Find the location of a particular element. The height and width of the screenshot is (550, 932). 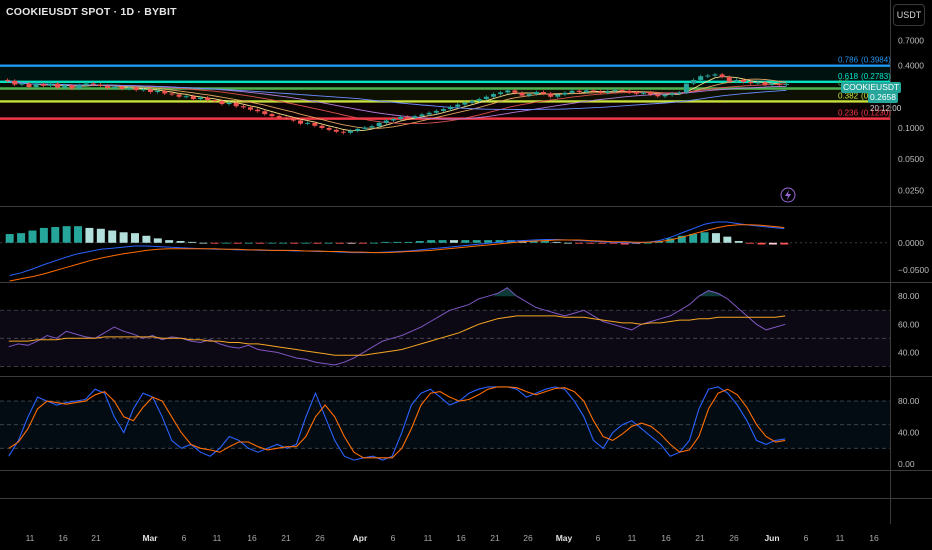

macd-axis-tick: −0.0500 is located at coordinates (913, 270).